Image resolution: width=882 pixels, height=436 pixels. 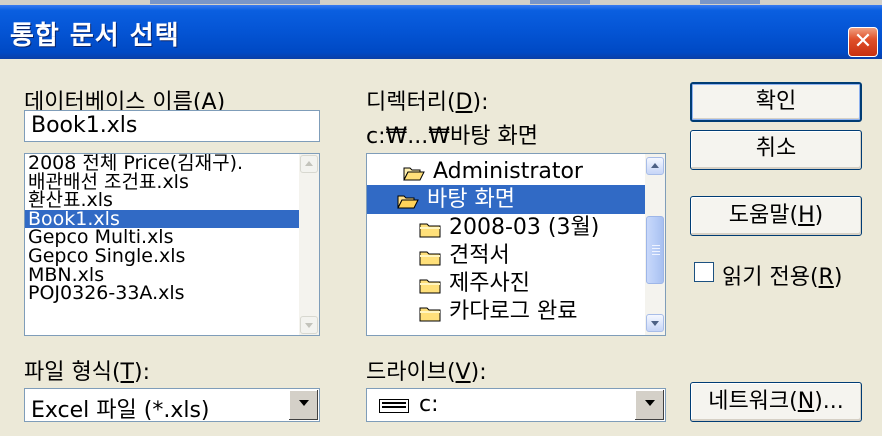 I want to click on scroll-thumb, so click(x=655, y=250).